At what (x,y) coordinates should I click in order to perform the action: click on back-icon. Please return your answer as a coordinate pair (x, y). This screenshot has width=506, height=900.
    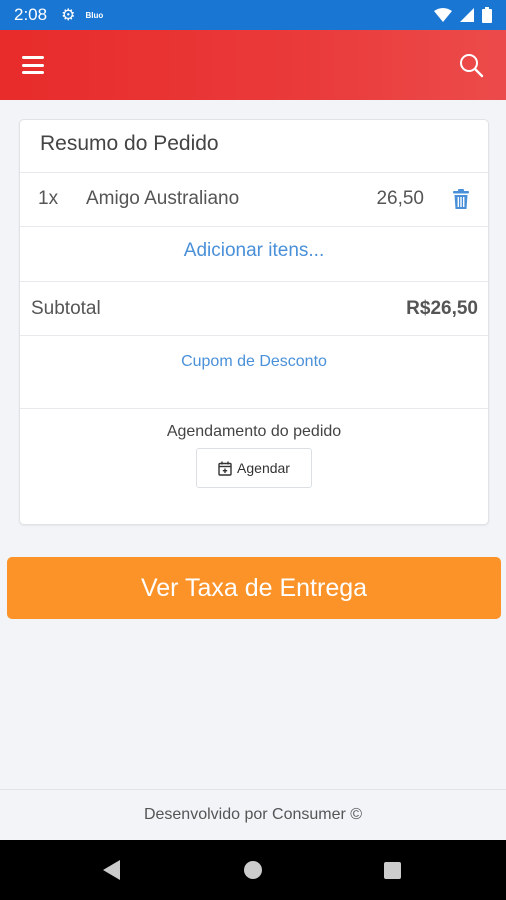
    Looking at the image, I should click on (112, 870).